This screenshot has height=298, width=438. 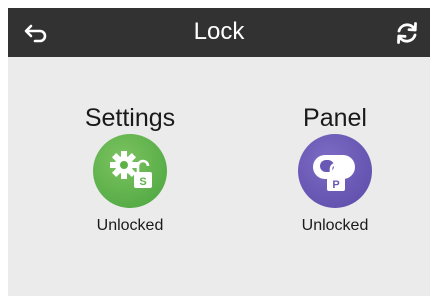 What do you see at coordinates (407, 33) in the screenshot?
I see `refresh-icon` at bounding box center [407, 33].